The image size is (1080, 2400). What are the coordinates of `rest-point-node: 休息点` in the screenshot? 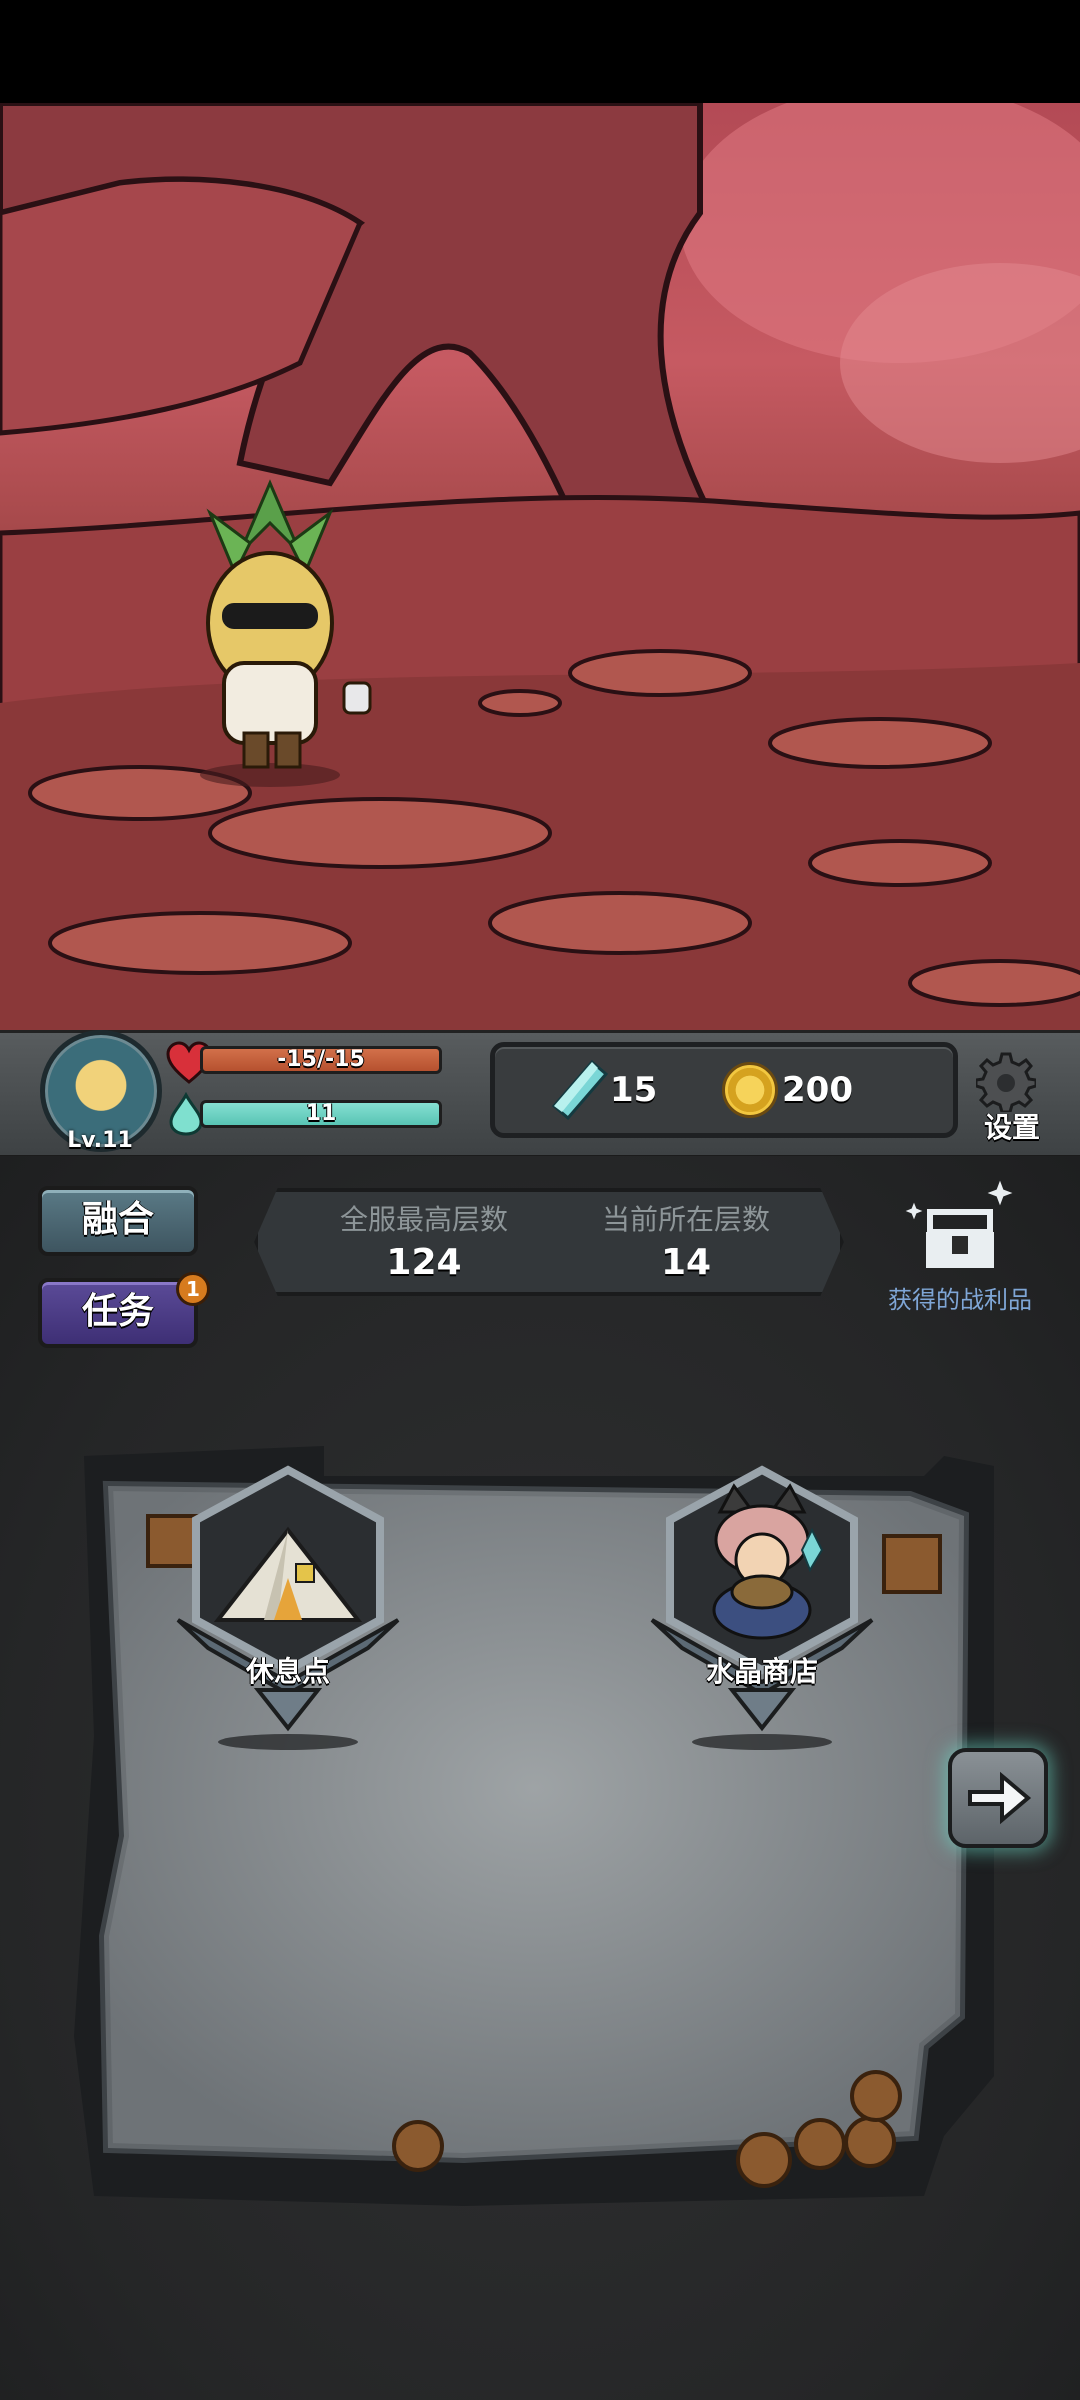 It's located at (288, 1605).